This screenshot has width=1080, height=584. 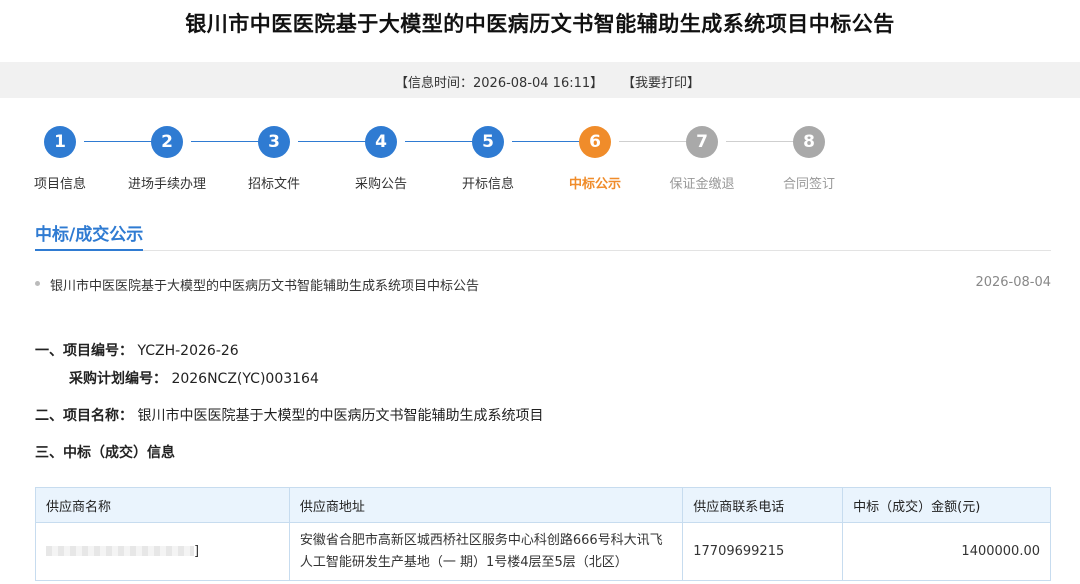 What do you see at coordinates (60, 142) in the screenshot?
I see `step-1-number: 1` at bounding box center [60, 142].